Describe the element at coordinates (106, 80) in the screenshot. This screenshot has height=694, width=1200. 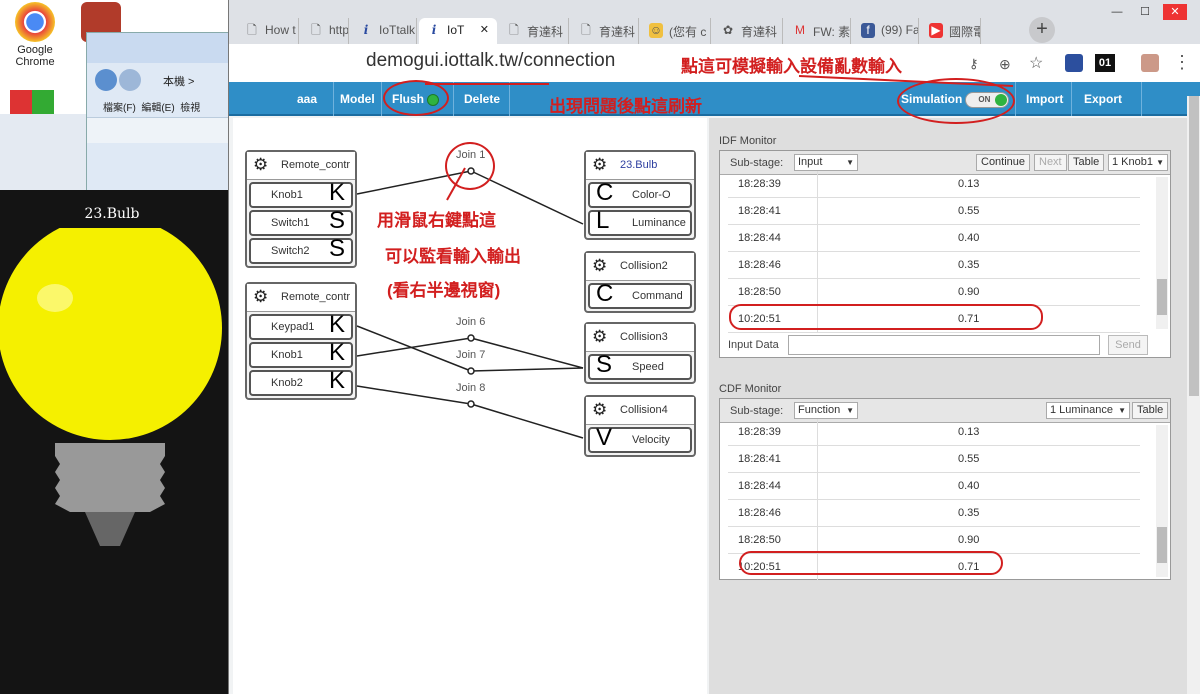
I see `back-icon` at that location.